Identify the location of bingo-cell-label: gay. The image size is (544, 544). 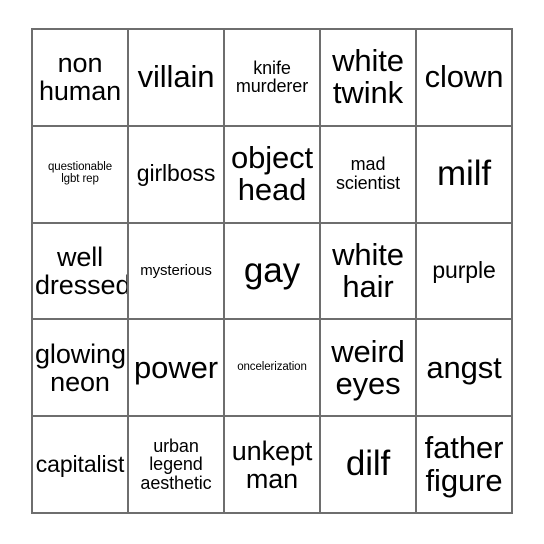
(272, 270).